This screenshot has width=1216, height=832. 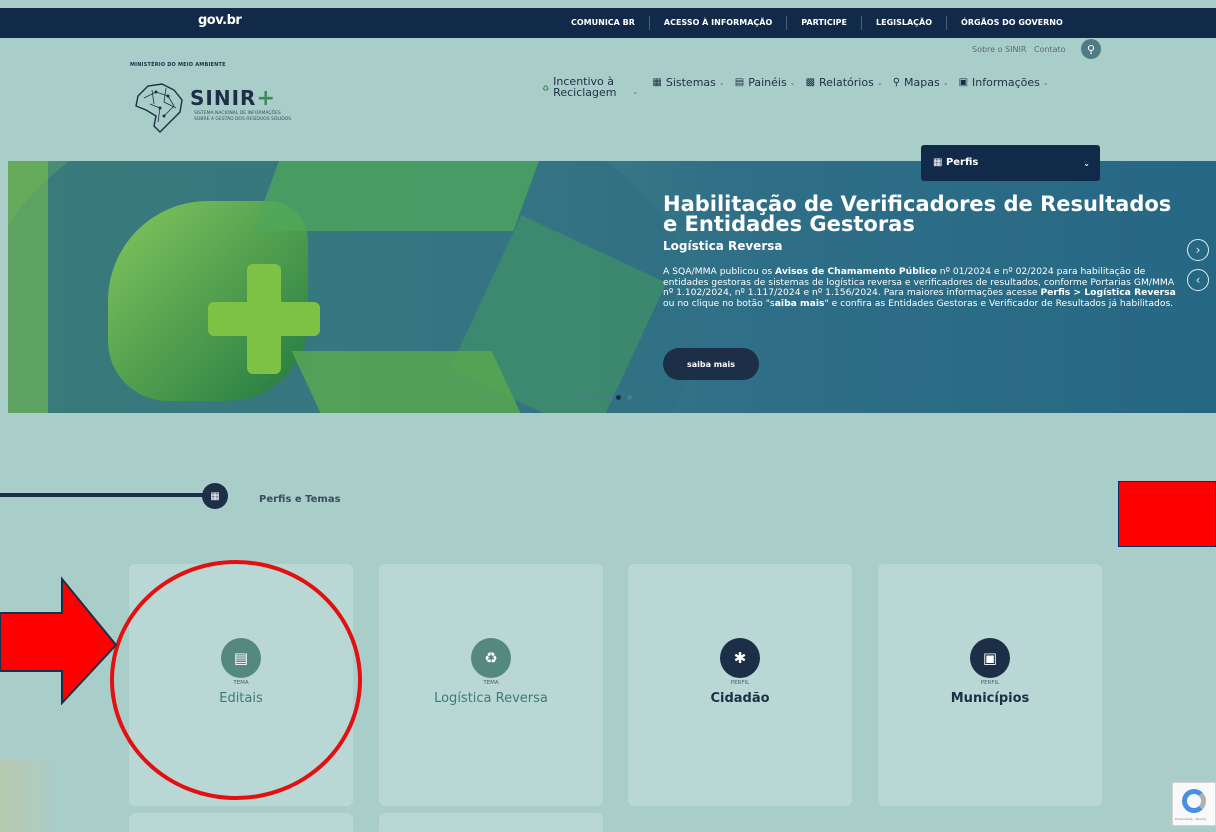 I want to click on carousel-dots, so click(x=607, y=397).